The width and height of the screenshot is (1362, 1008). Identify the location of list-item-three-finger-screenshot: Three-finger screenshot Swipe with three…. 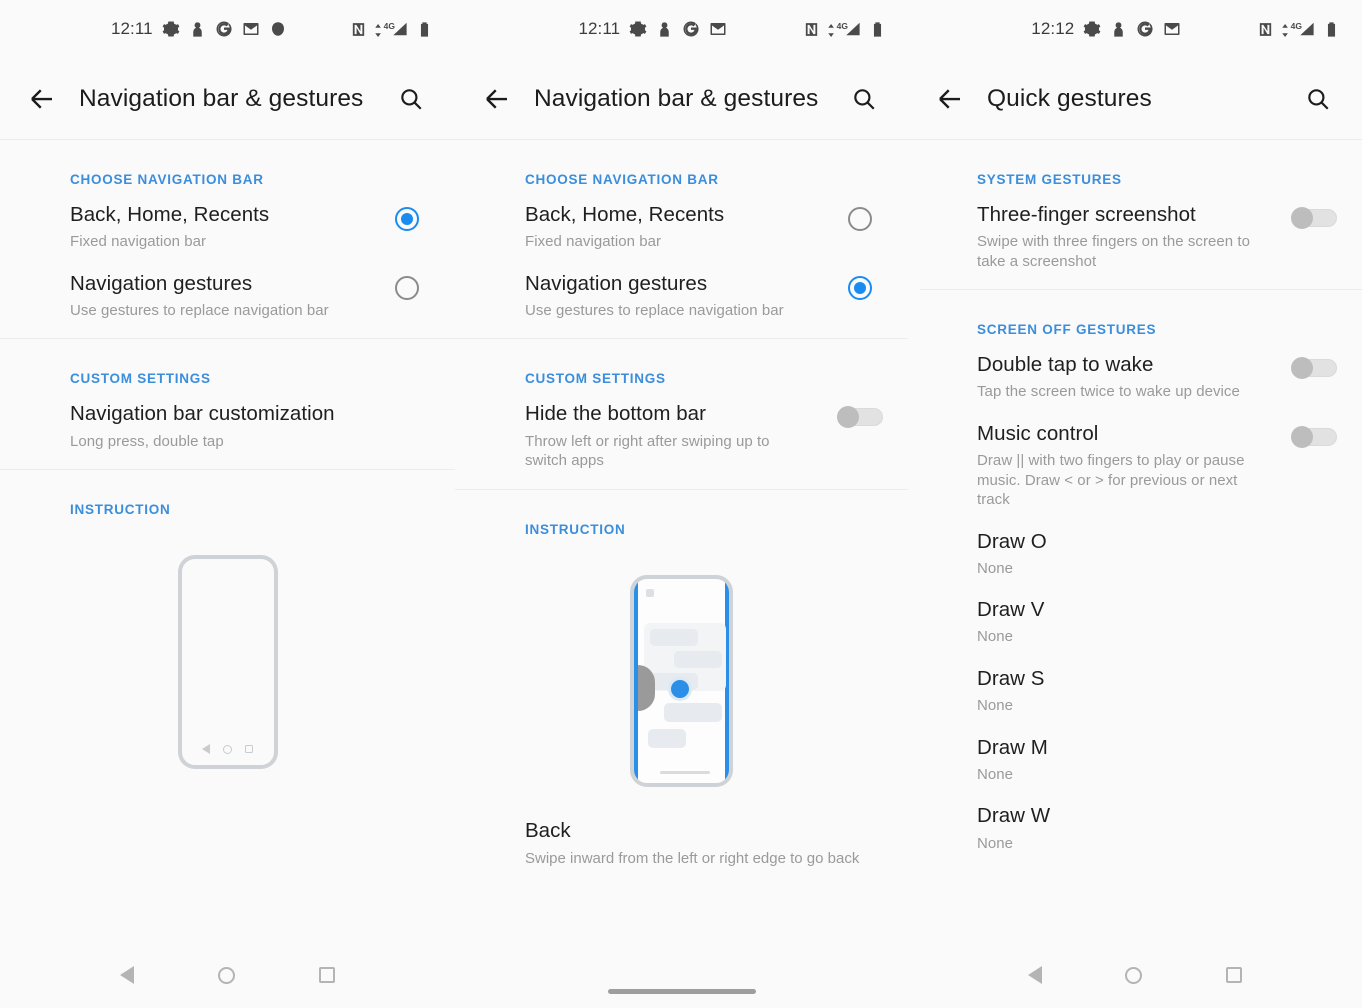
(1135, 231).